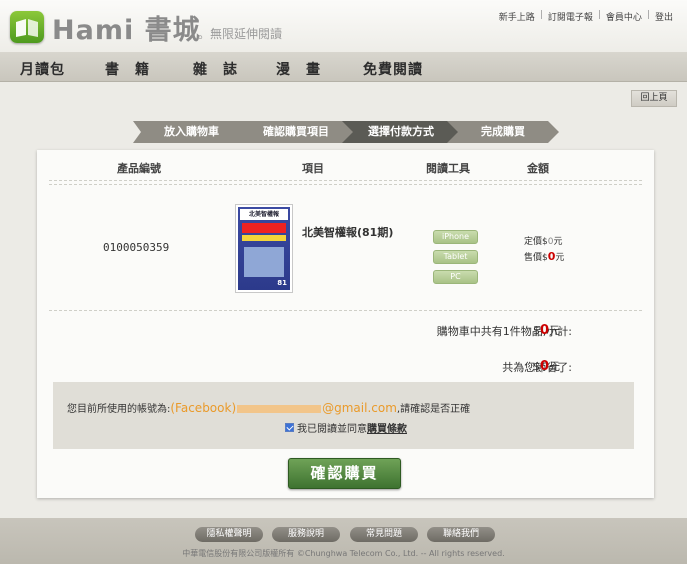 The image size is (687, 564). I want to click on agree-checkbox, so click(289, 427).